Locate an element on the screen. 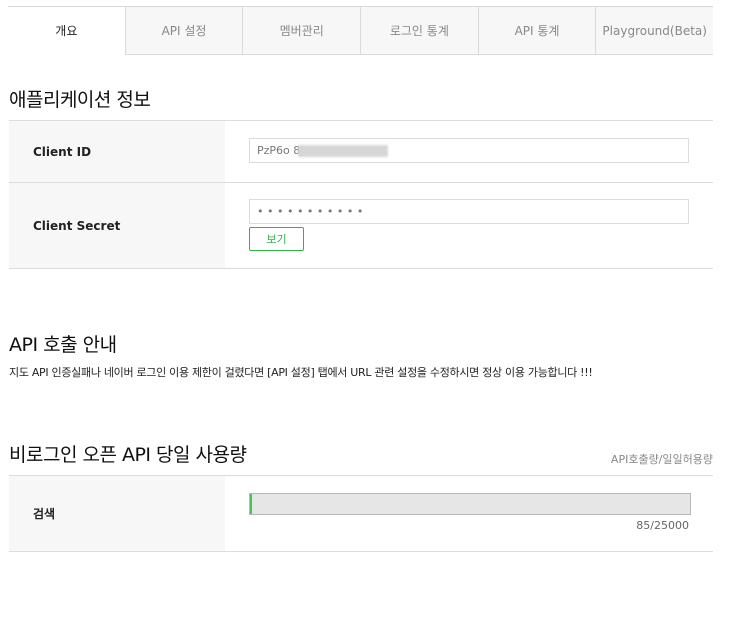 The image size is (730, 617). app-info-title: 애플리케이션 정보 is located at coordinates (80, 100).